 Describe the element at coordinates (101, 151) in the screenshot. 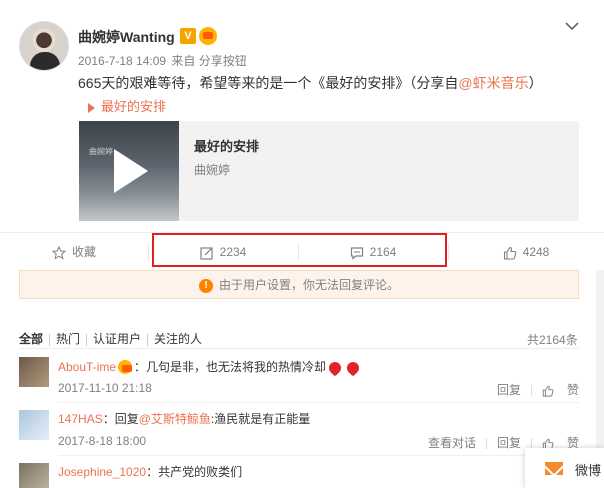

I see `cover-text: 曲婉婷` at that location.